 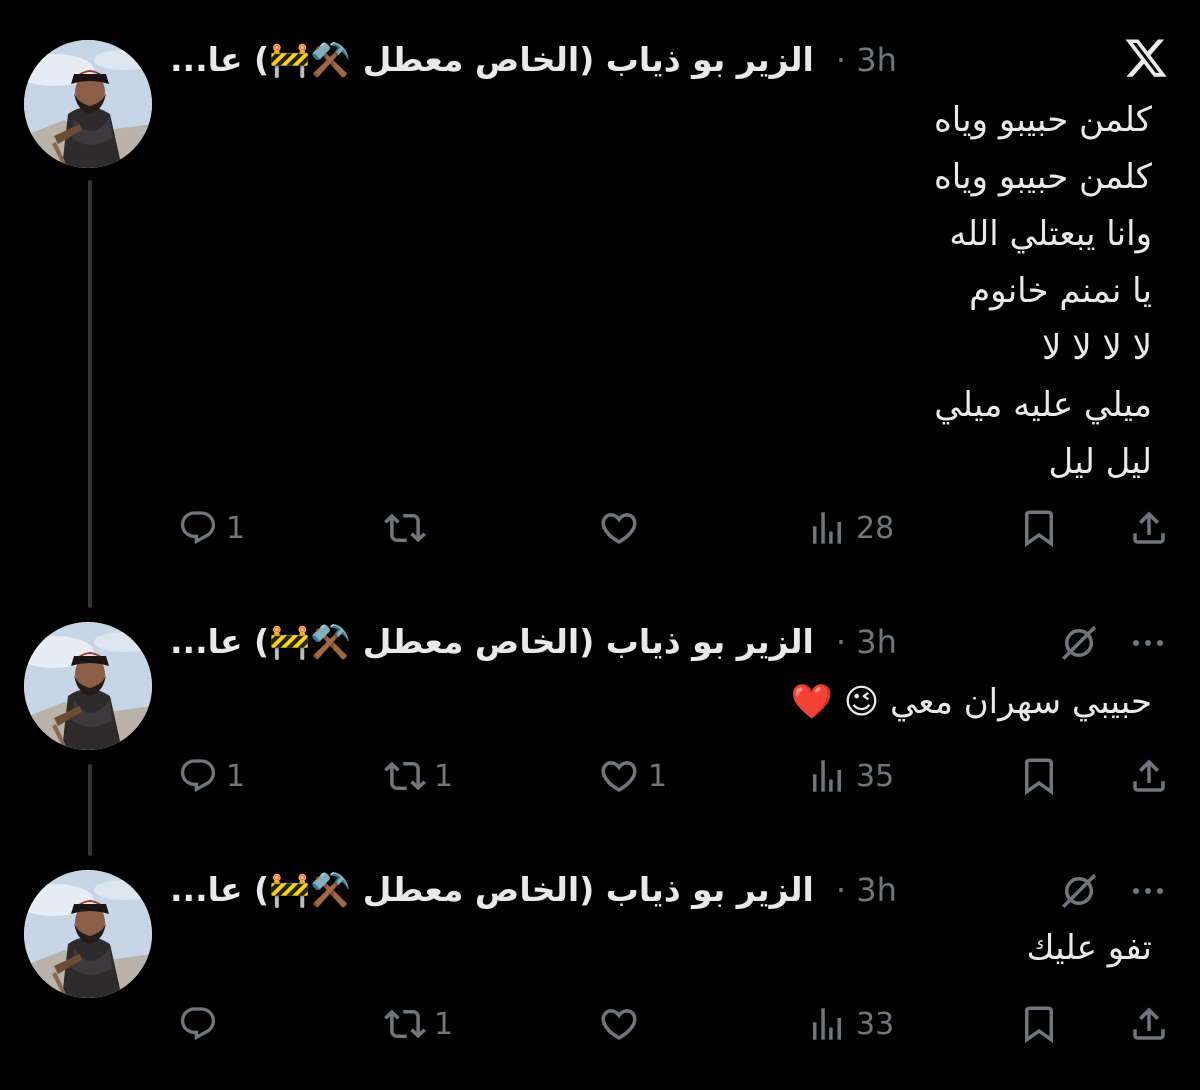 I want to click on text-line: لا لا لا لا, so click(x=1097, y=348).